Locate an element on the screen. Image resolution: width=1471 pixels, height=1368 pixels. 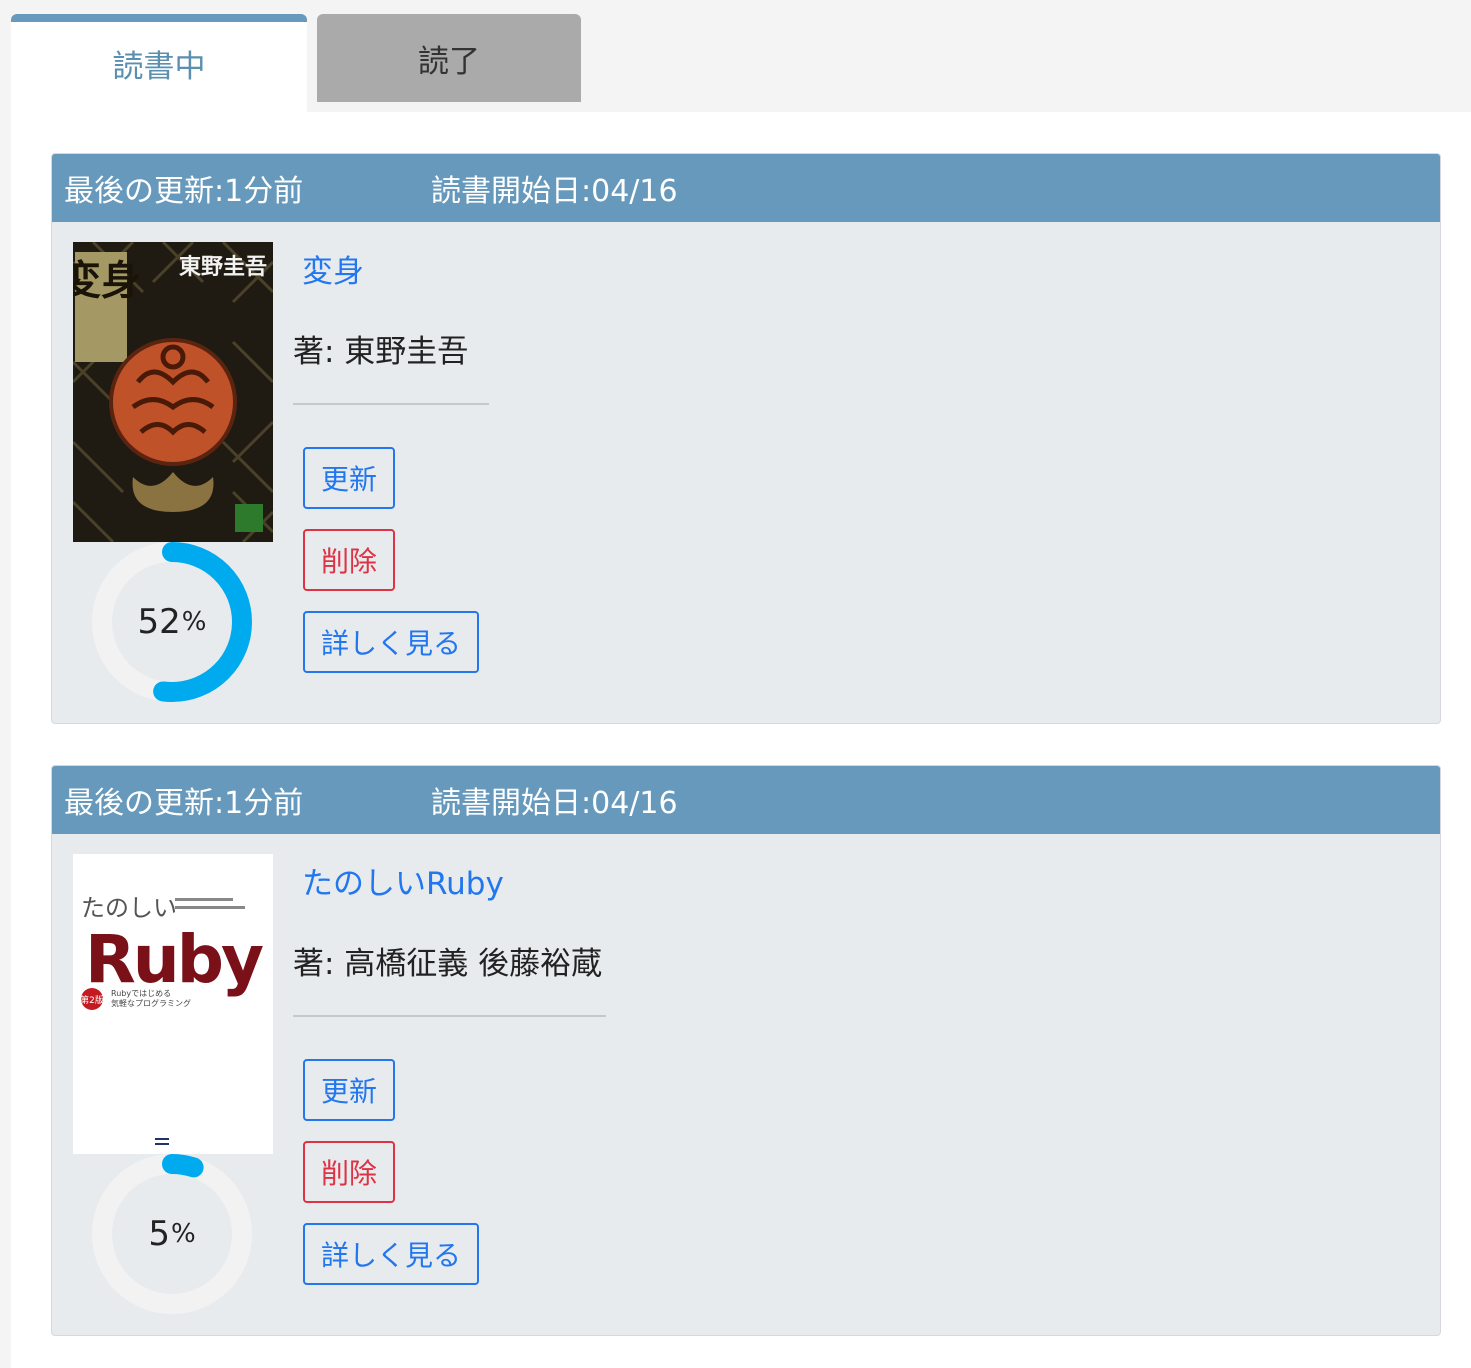
book-author: 著: 東野圭吾 is located at coordinates (381, 352).